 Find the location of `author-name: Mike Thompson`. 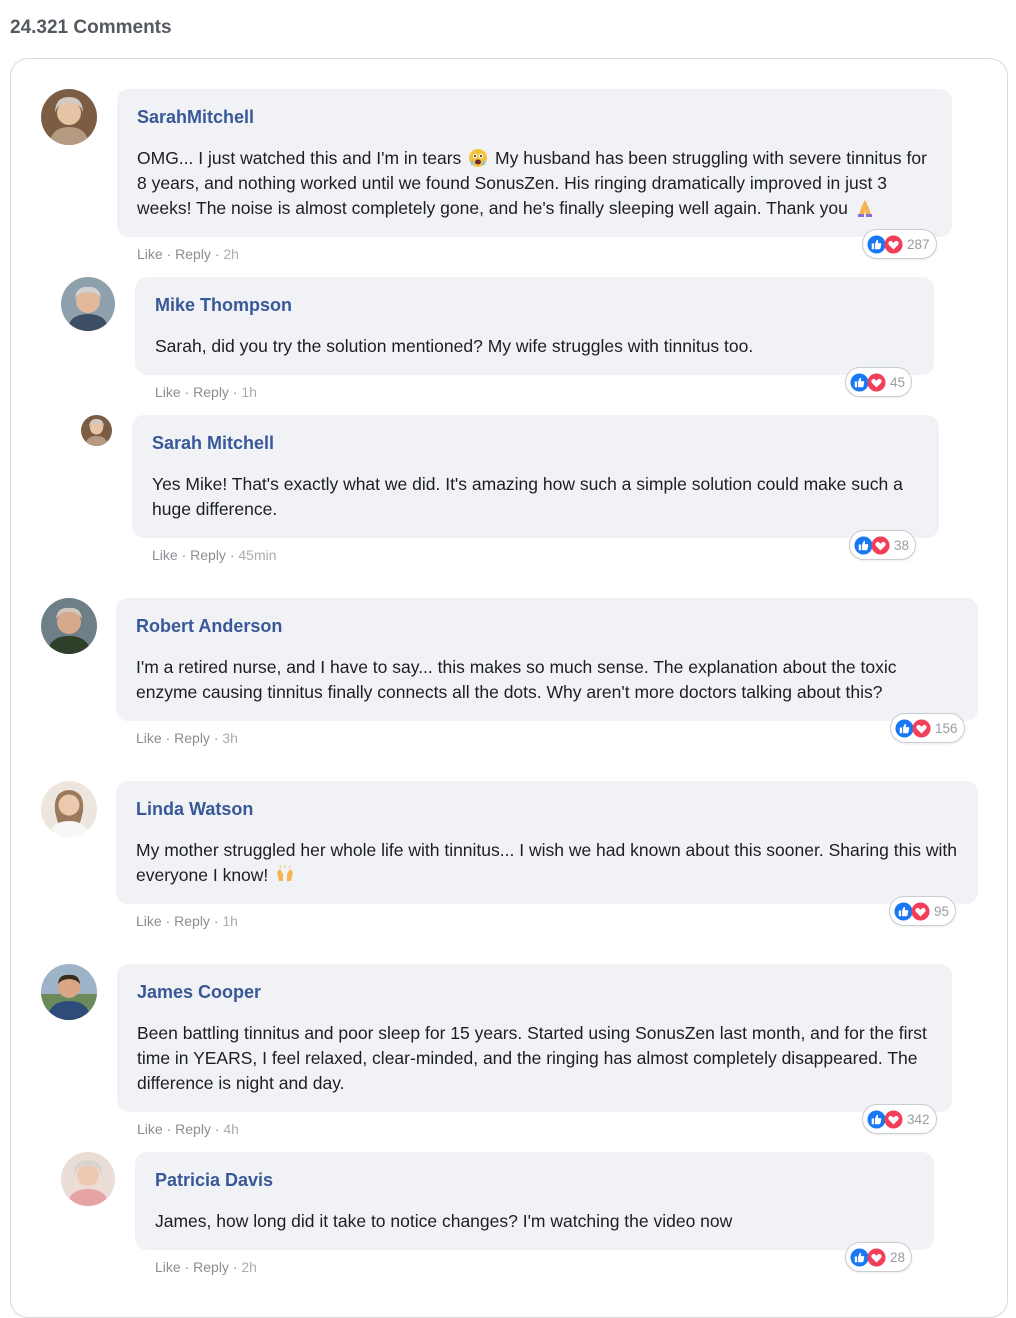

author-name: Mike Thompson is located at coordinates (534, 305).